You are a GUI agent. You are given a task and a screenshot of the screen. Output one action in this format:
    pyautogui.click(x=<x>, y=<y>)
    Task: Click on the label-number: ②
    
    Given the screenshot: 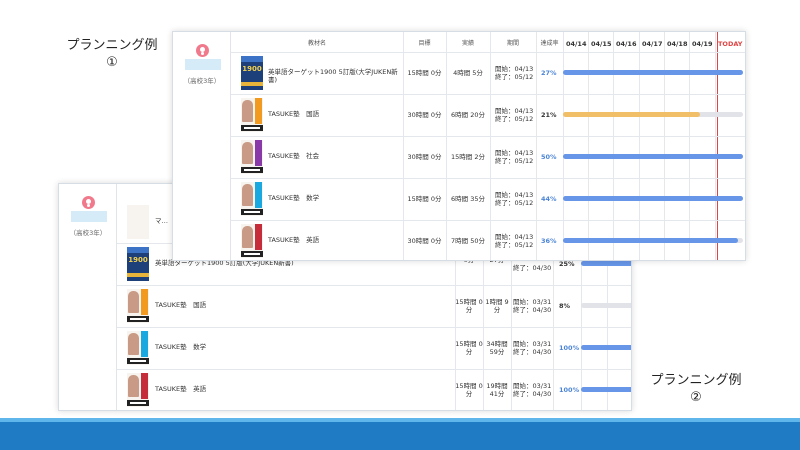 What is the action you would take?
    pyautogui.click(x=696, y=397)
    